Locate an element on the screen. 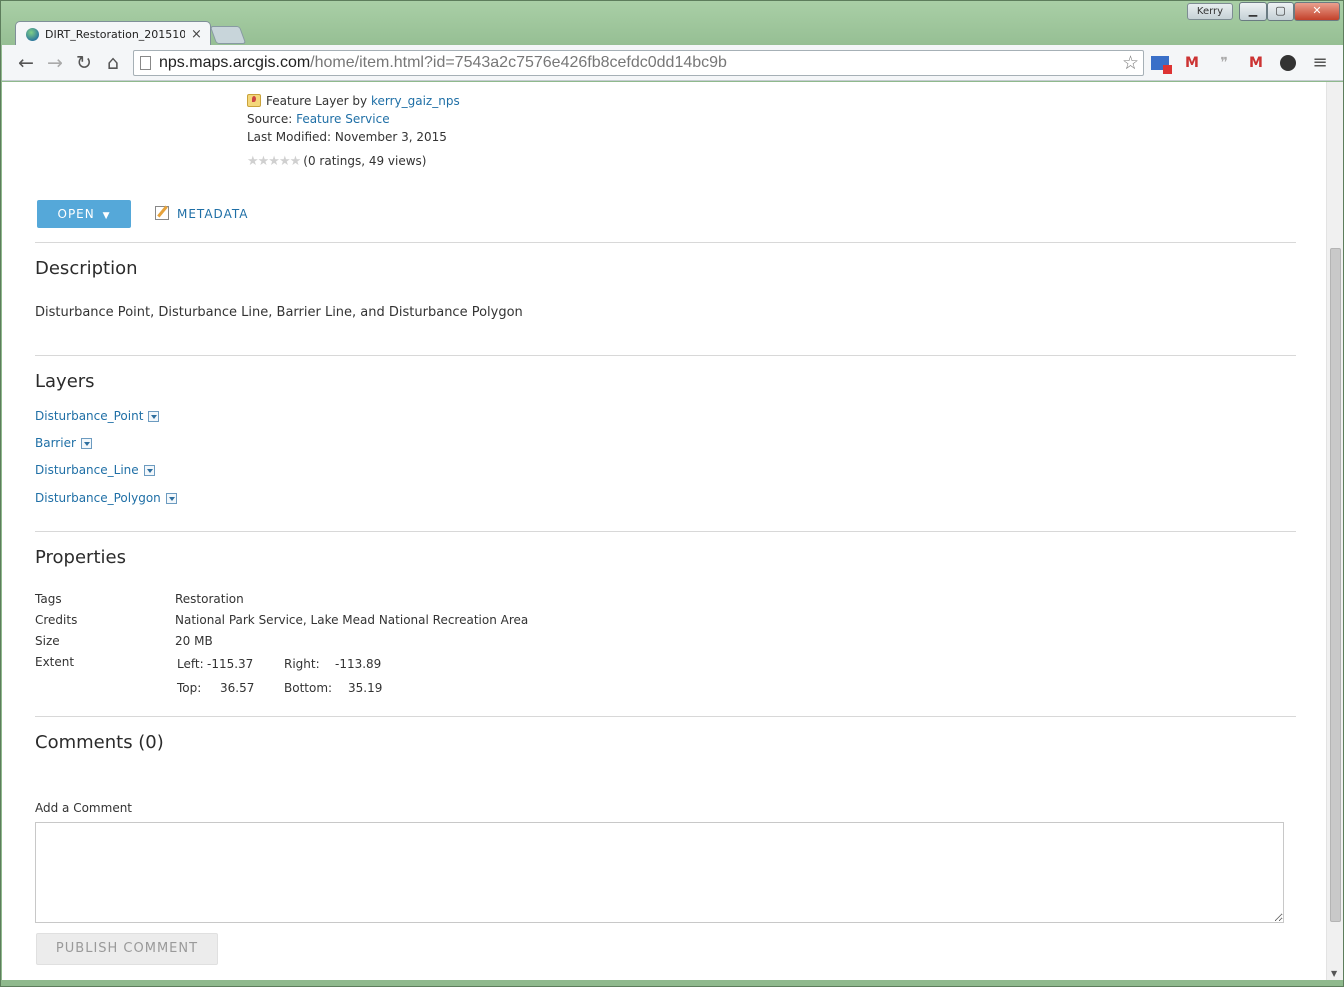  layer-item-barrier: Barrier is located at coordinates (63, 443).